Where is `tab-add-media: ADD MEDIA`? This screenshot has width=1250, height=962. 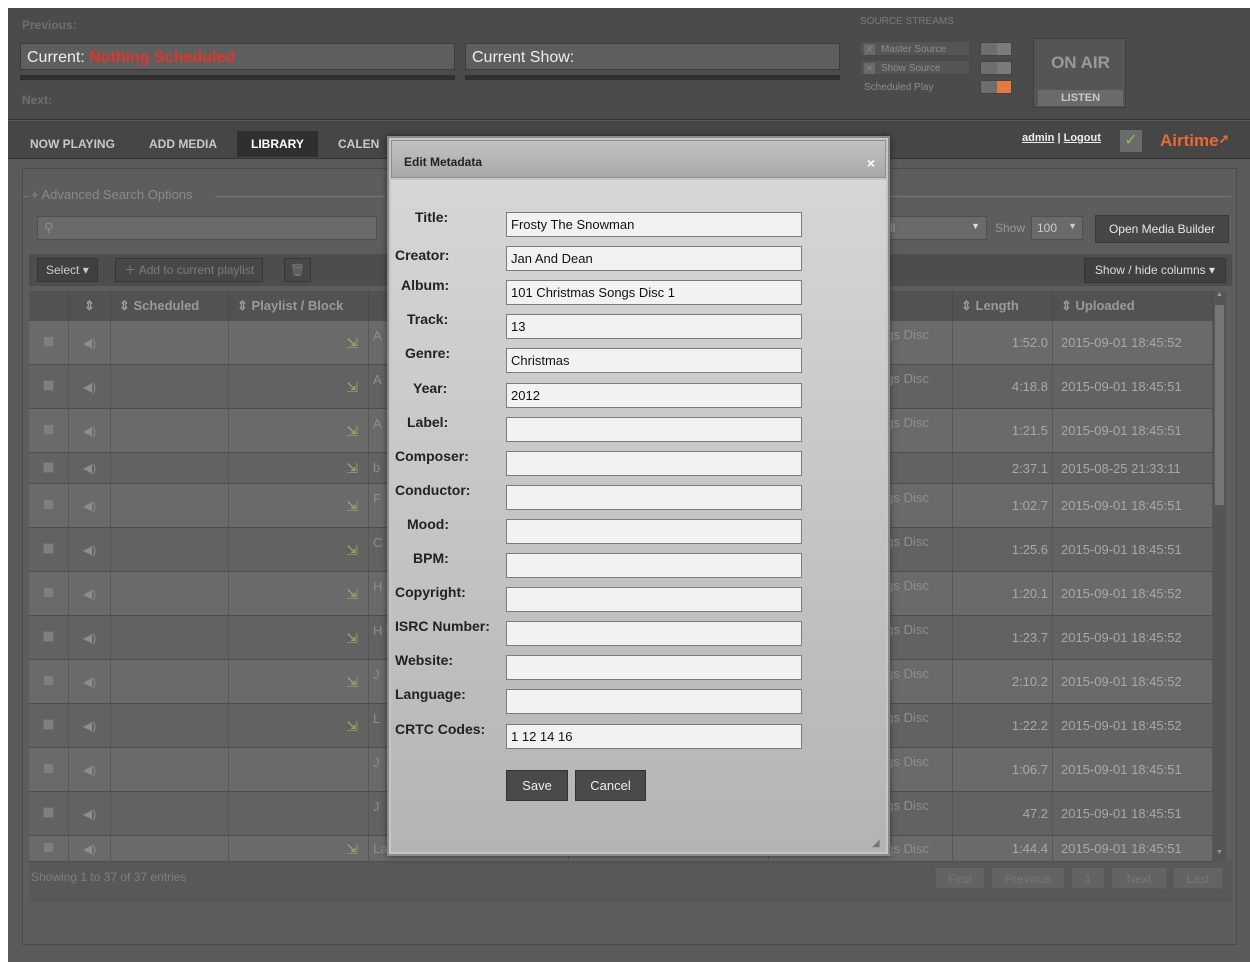 tab-add-media: ADD MEDIA is located at coordinates (183, 146).